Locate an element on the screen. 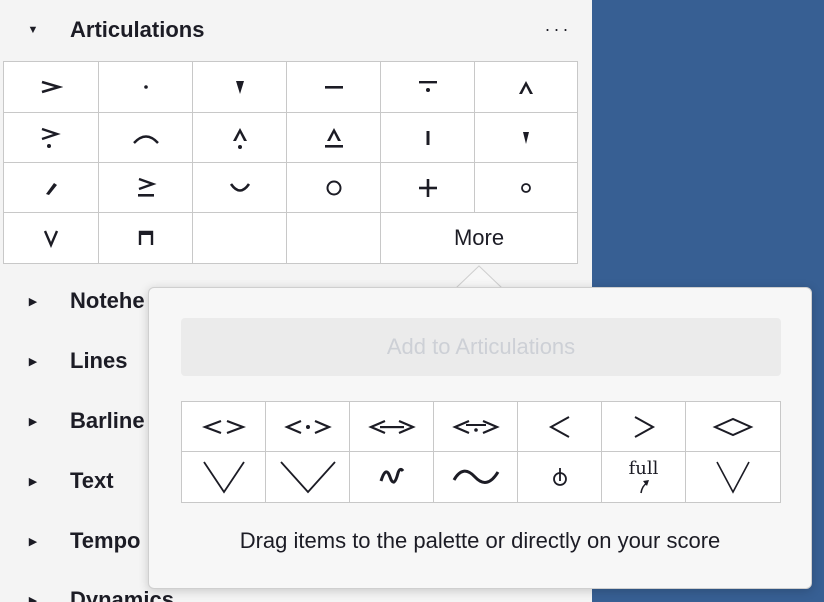 This screenshot has width=824, height=602. staccato-icon is located at coordinates (146, 87).